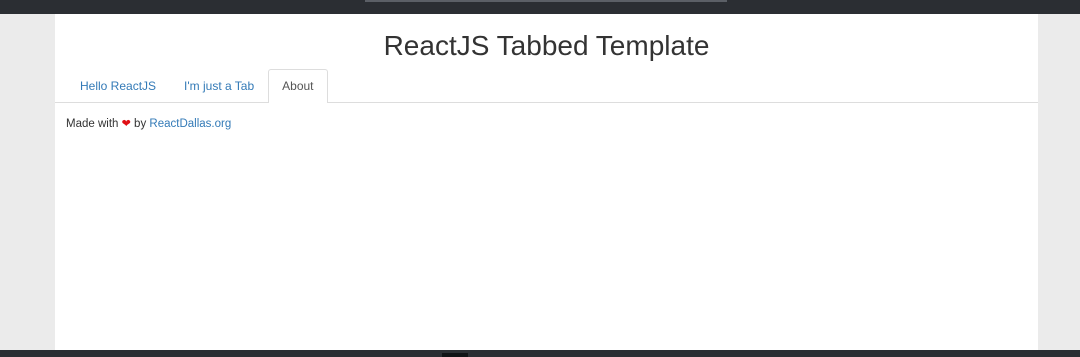 This screenshot has height=357, width=1080. What do you see at coordinates (190, 124) in the screenshot?
I see `reactdallas-link: ReactDallas.org` at bounding box center [190, 124].